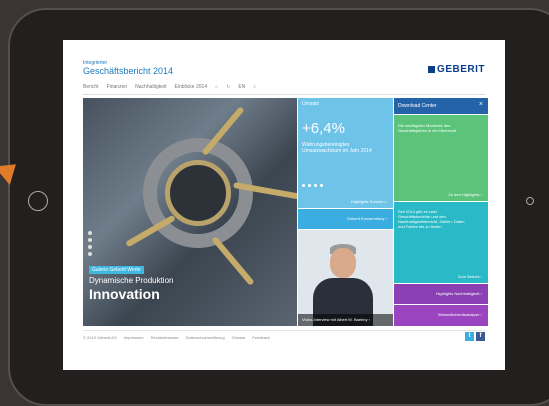 The width and height of the screenshot is (549, 406). Describe the element at coordinates (456, 69) in the screenshot. I see `geberit-logo: GEBERIT` at that location.